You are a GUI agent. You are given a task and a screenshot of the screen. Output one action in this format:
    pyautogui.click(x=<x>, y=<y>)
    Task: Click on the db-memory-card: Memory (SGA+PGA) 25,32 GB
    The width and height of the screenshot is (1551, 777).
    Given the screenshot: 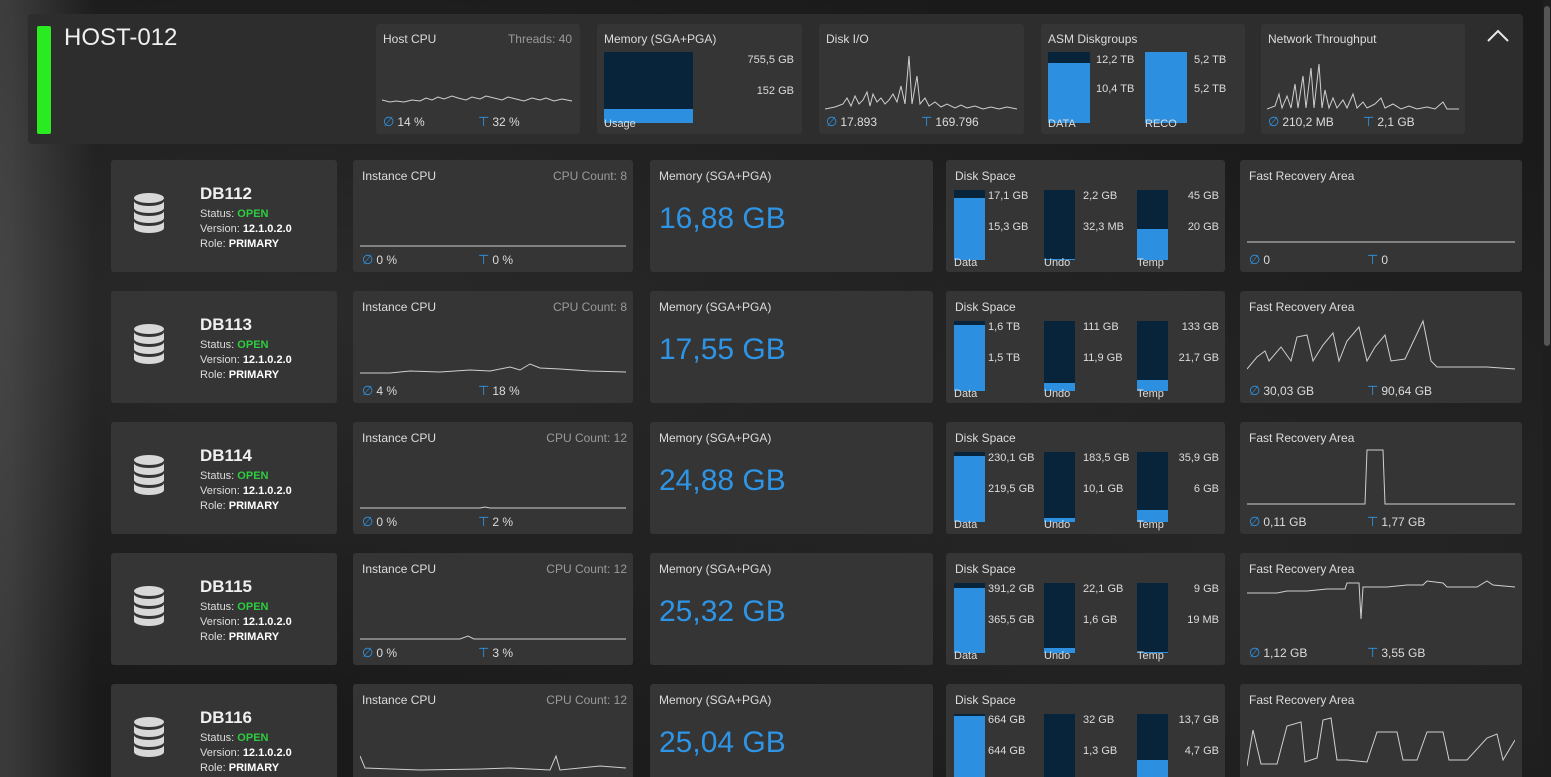 What is the action you would take?
    pyautogui.click(x=791, y=609)
    